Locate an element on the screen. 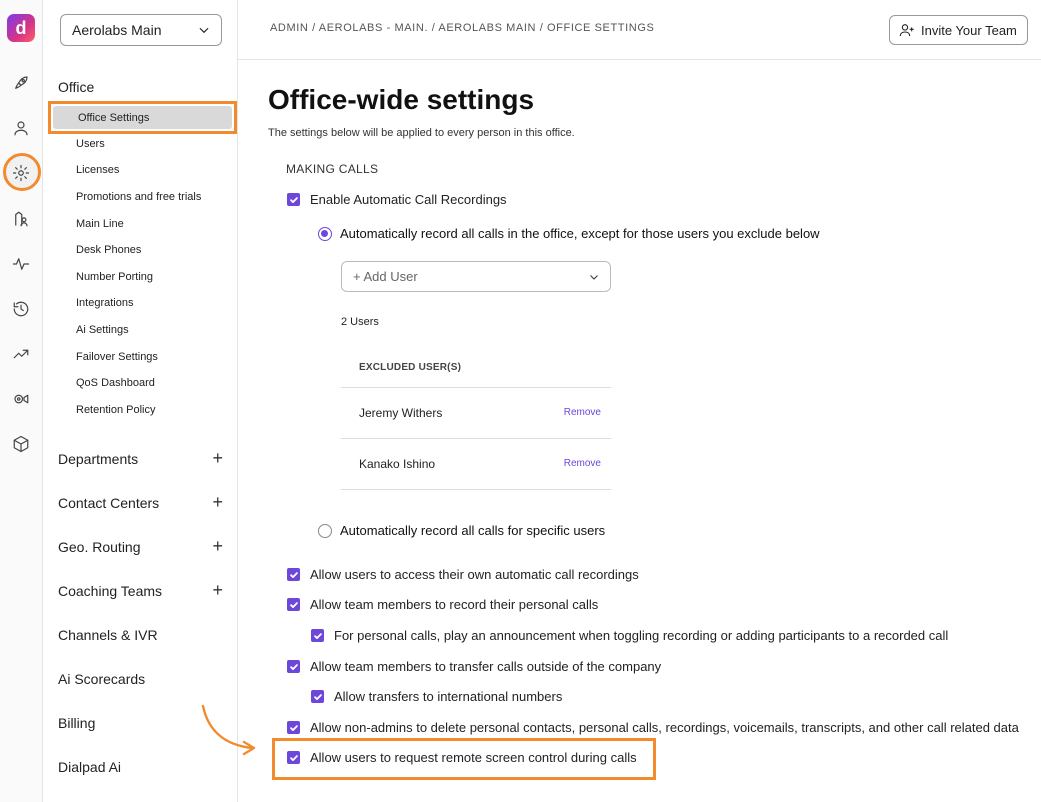  radio-unselected-icon is located at coordinates (325, 530).